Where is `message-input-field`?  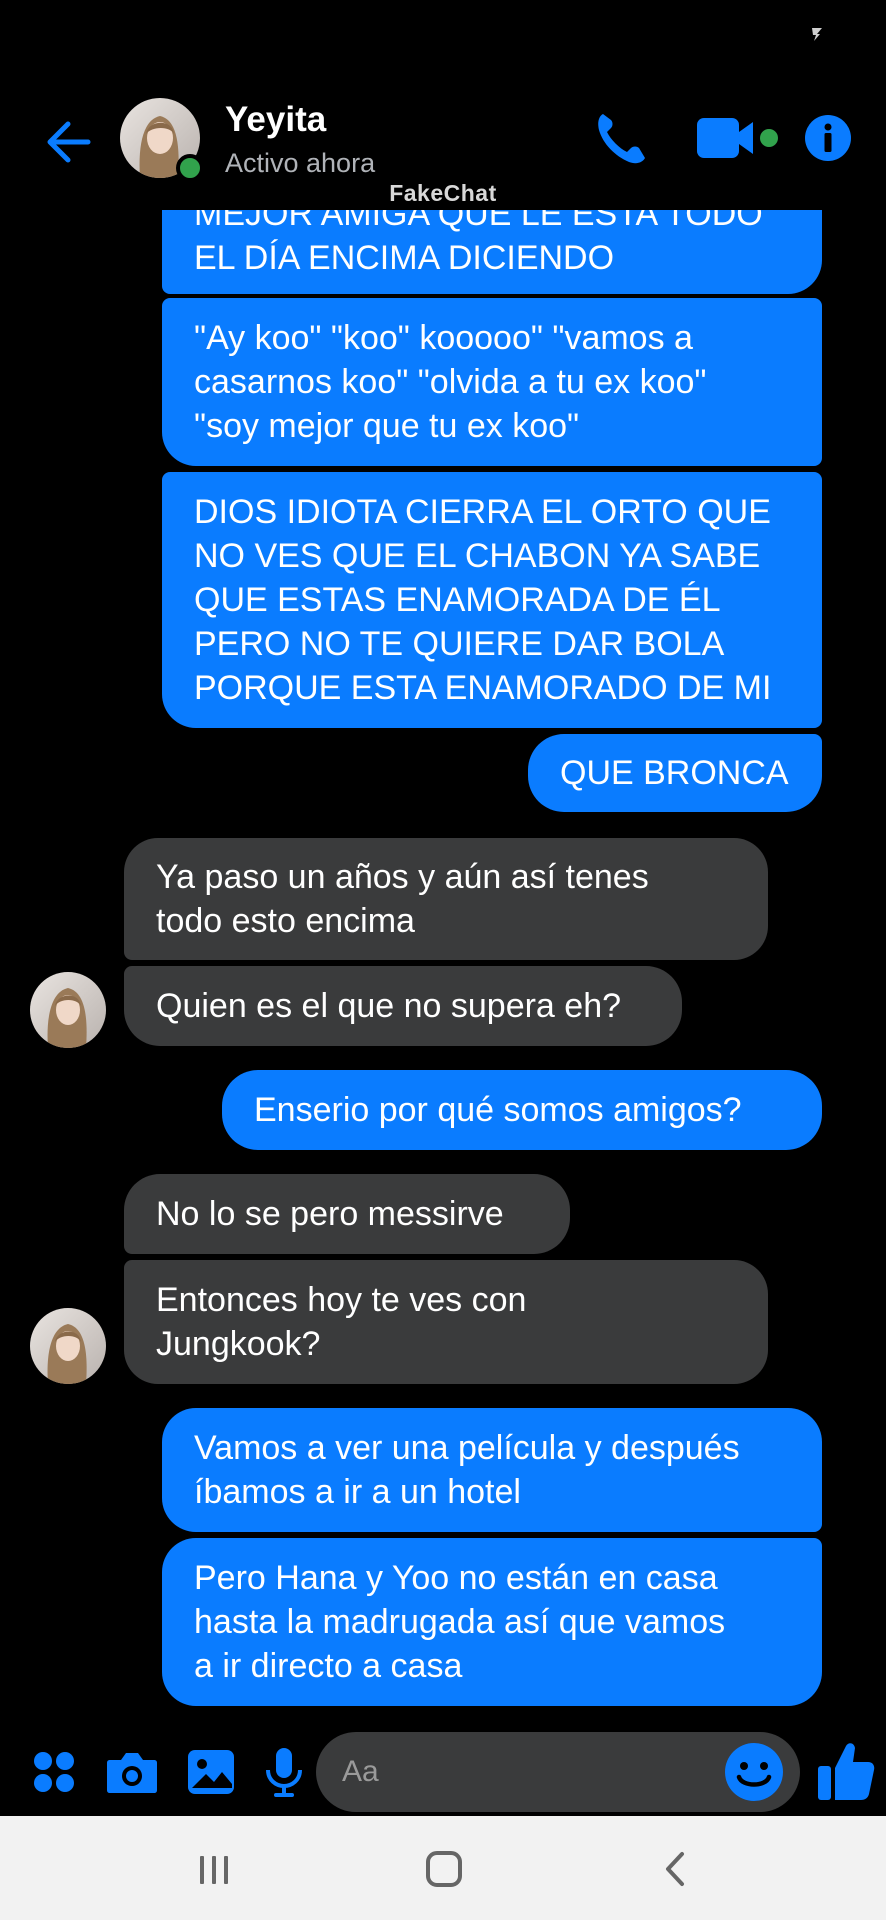 message-input-field is located at coordinates (558, 1772).